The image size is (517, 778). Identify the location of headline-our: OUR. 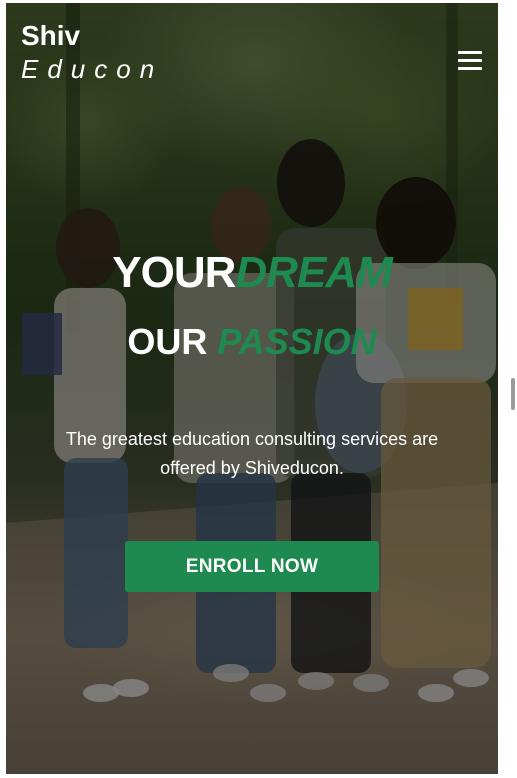
(172, 341).